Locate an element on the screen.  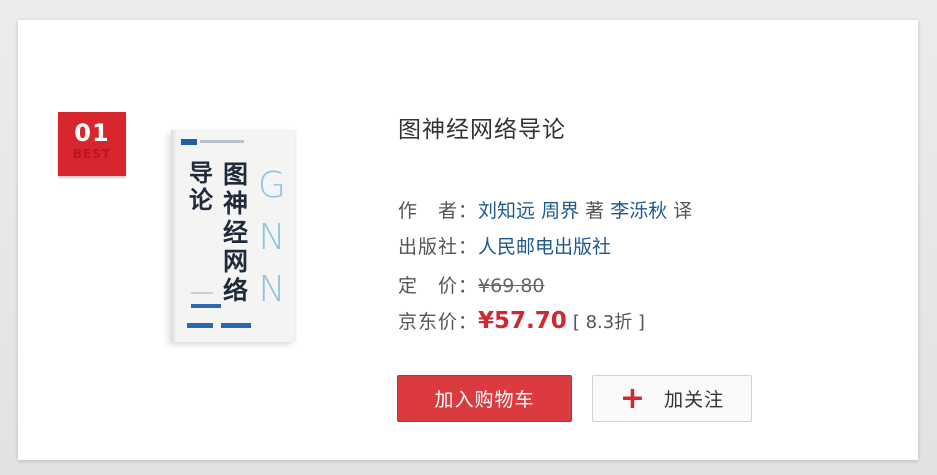
publisher-link: 人民邮电出版社 is located at coordinates (544, 247).